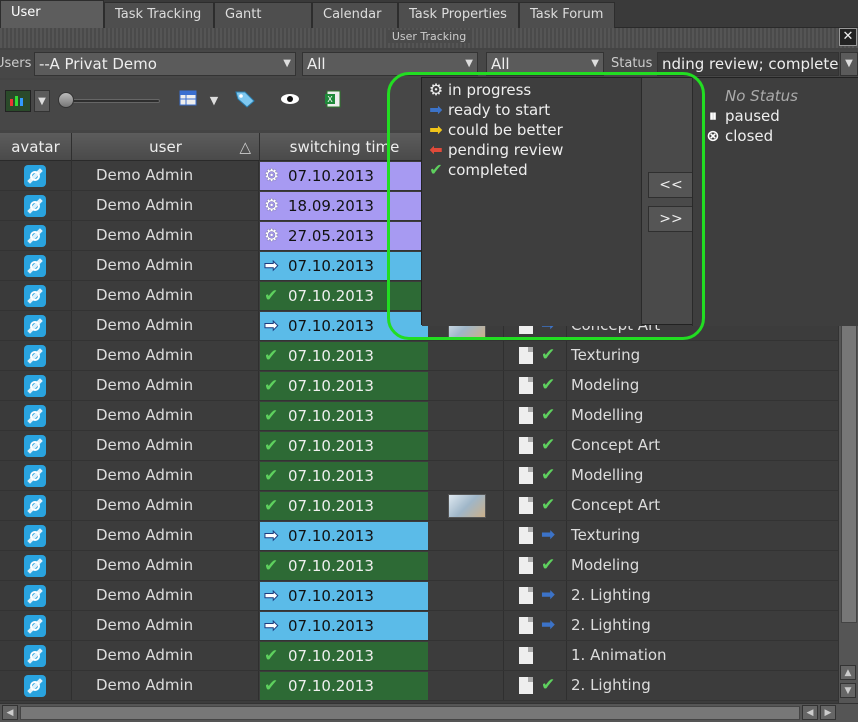 The image size is (858, 722). Describe the element at coordinates (419, 686) in the screenshot. I see `table-row: Demo Admin ✔ 07.10.2013 ✔ 2. Lighting` at that location.